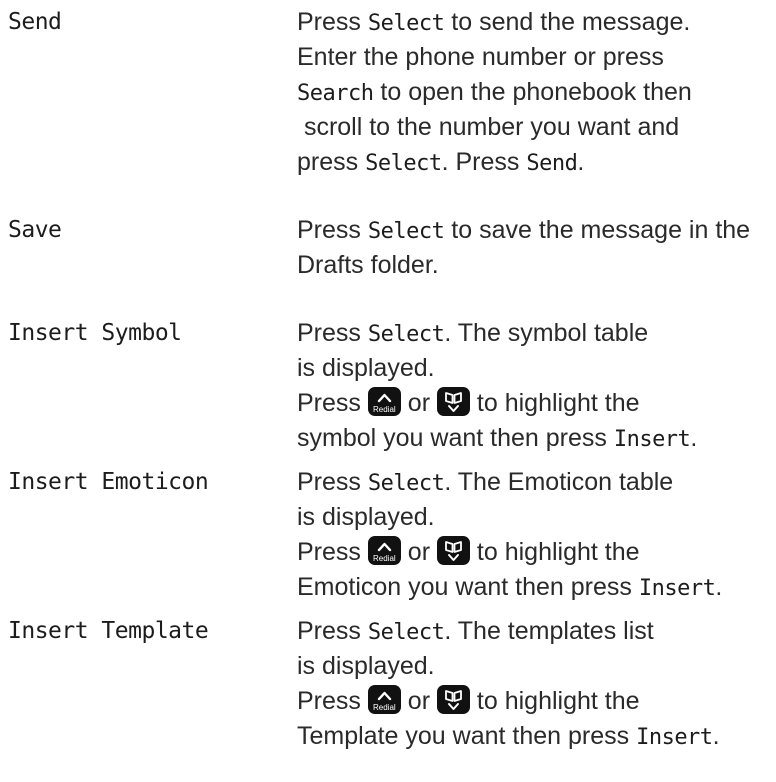 This screenshot has height=782, width=776. Describe the element at coordinates (480, 57) in the screenshot. I see `description-text: Enter the phone number or press` at that location.